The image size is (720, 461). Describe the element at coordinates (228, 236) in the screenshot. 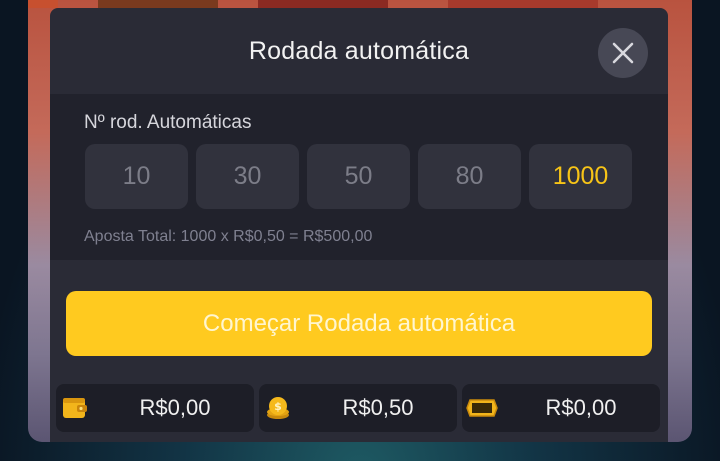

I see `total-bet-text: Aposta Total: 1000 x R$0,50 = R$500,00` at that location.